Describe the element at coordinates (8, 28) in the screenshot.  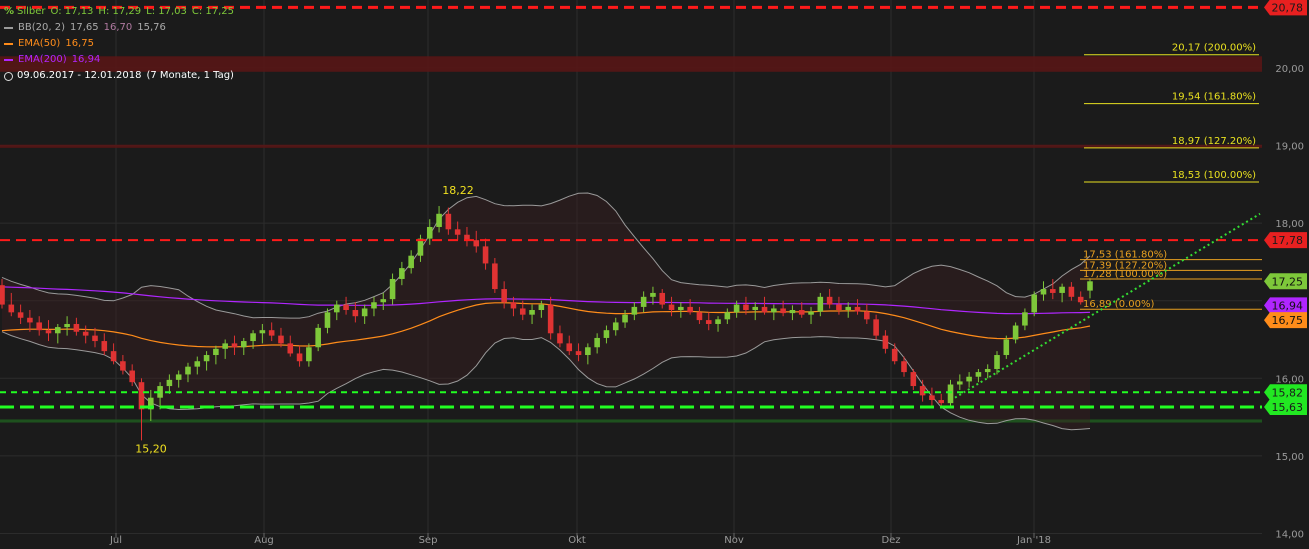
I see `bb-swatch` at that location.